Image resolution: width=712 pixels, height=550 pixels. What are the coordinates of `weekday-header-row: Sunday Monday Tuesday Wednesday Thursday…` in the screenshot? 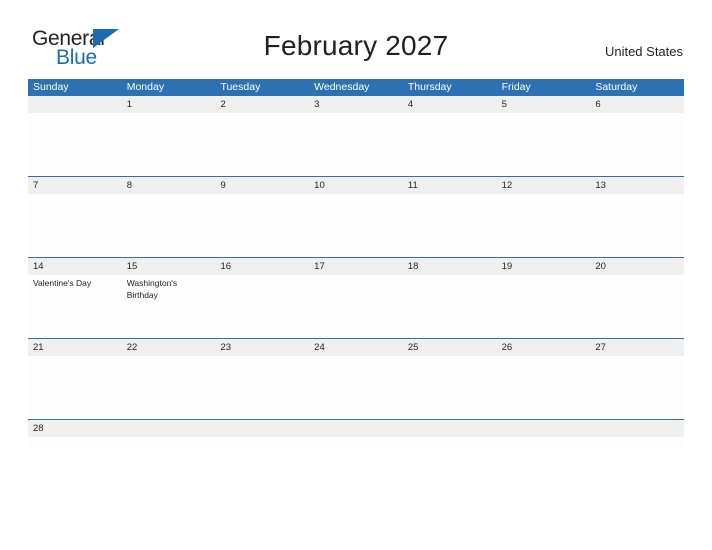 It's located at (356, 87).